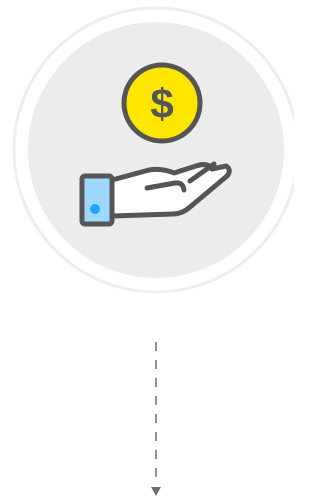  I want to click on dollar-sign: $, so click(161, 103).